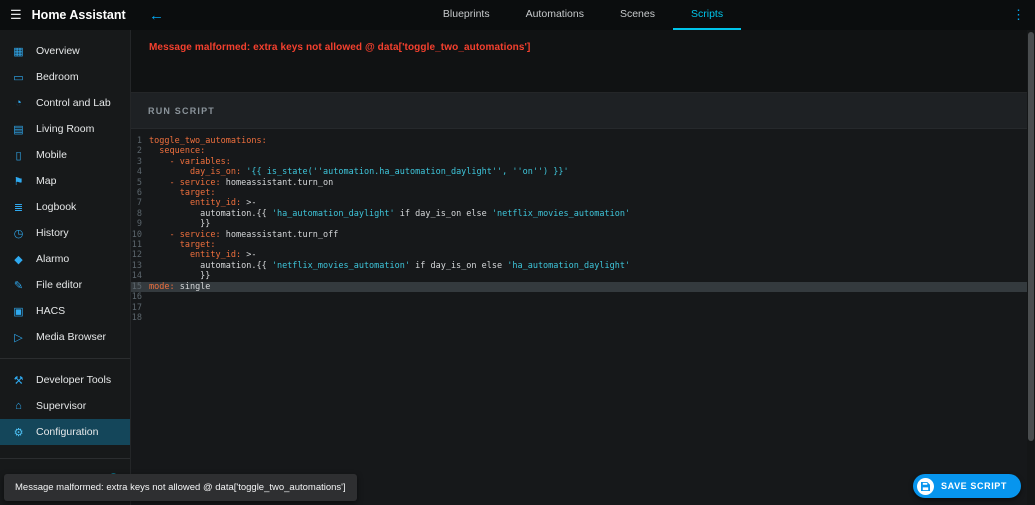  I want to click on line-number: 10, so click(136, 234).